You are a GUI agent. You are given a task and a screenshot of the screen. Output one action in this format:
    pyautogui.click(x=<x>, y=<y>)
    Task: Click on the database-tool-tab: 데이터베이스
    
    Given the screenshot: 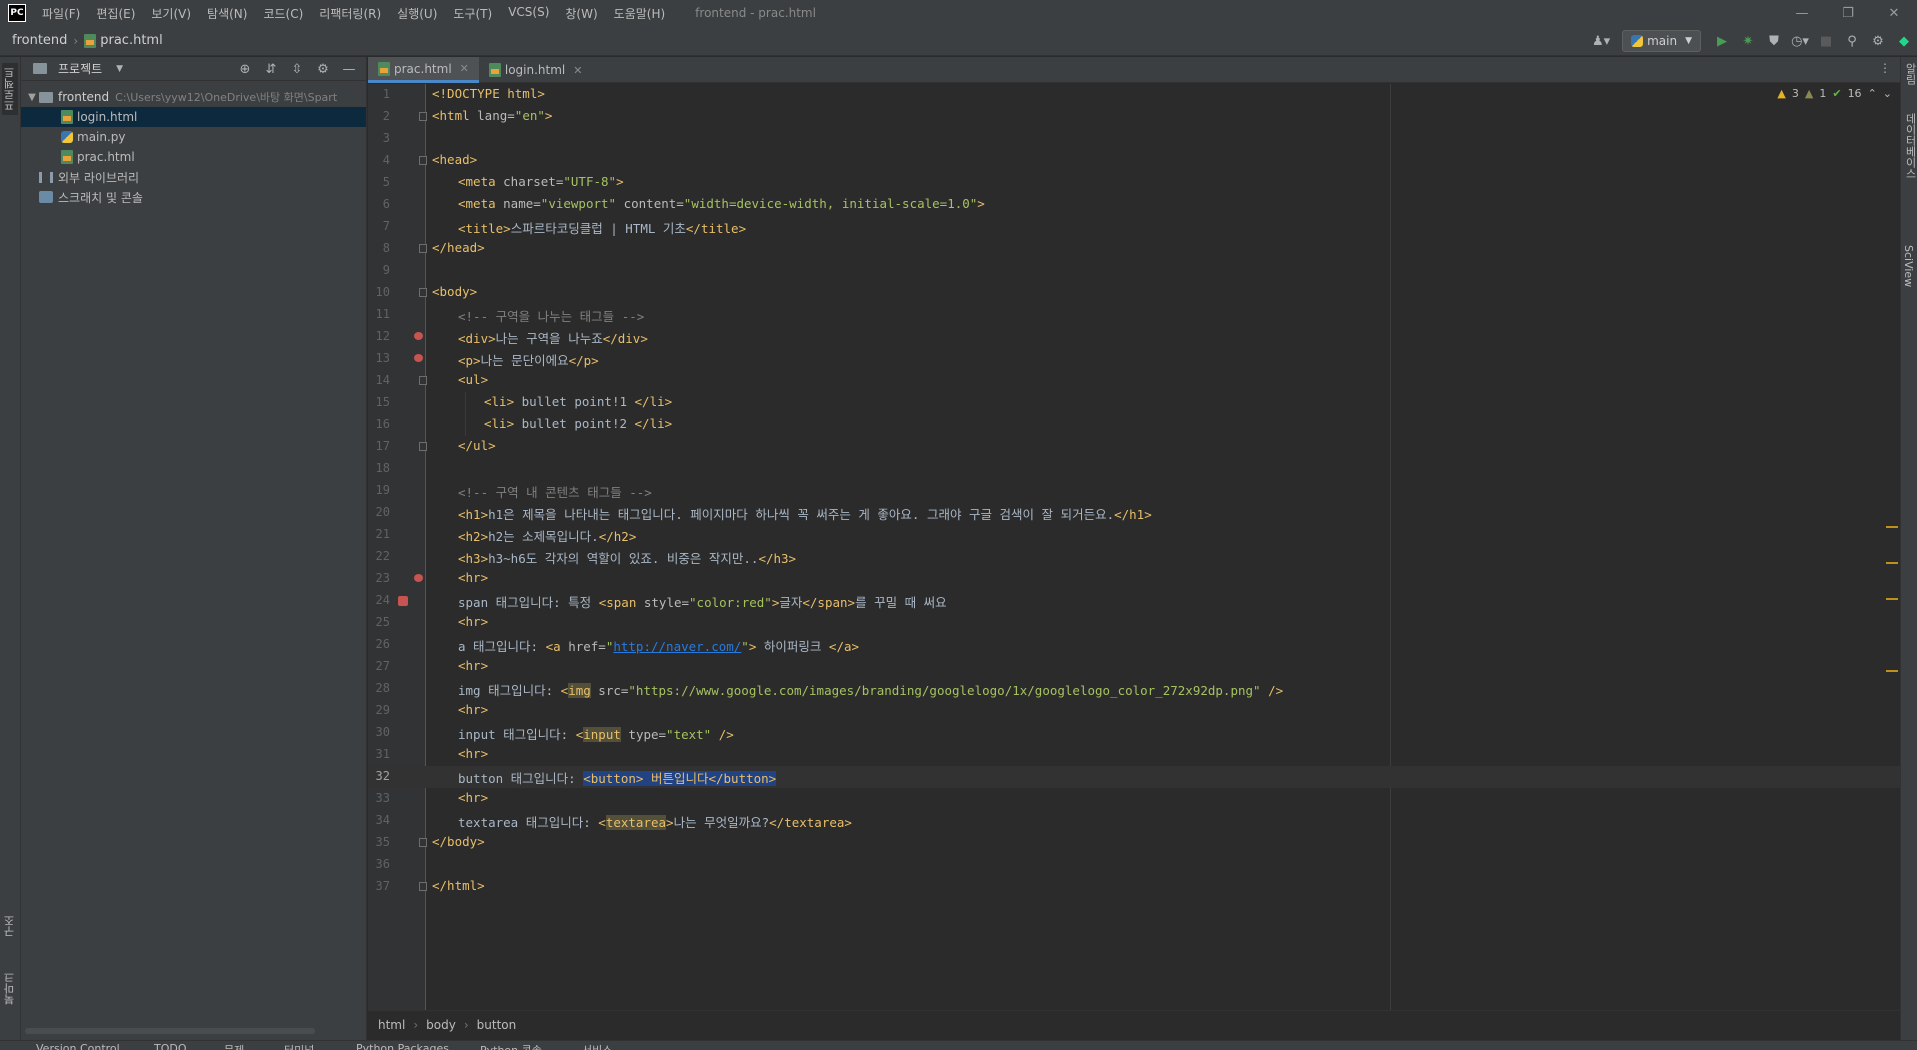 What is the action you would take?
    pyautogui.click(x=1909, y=146)
    